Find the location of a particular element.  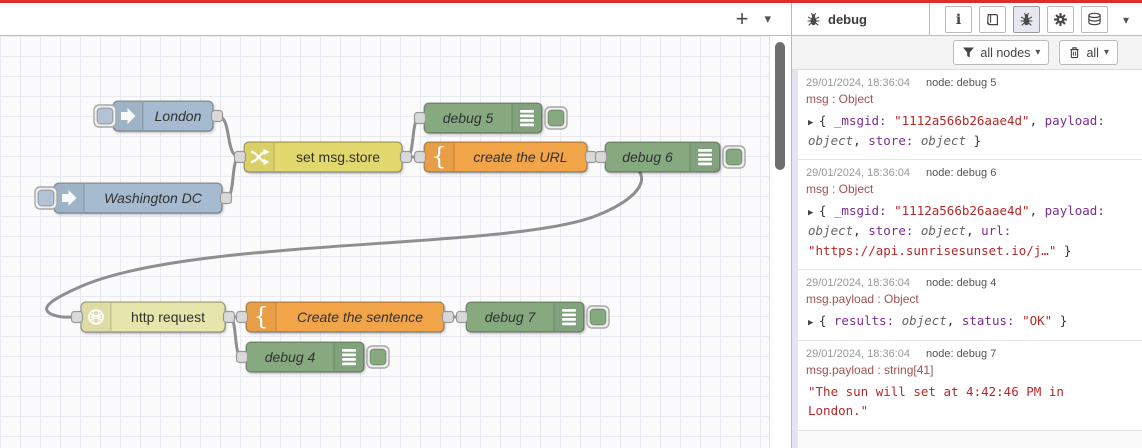

tab-debug: debug is located at coordinates (861, 19).